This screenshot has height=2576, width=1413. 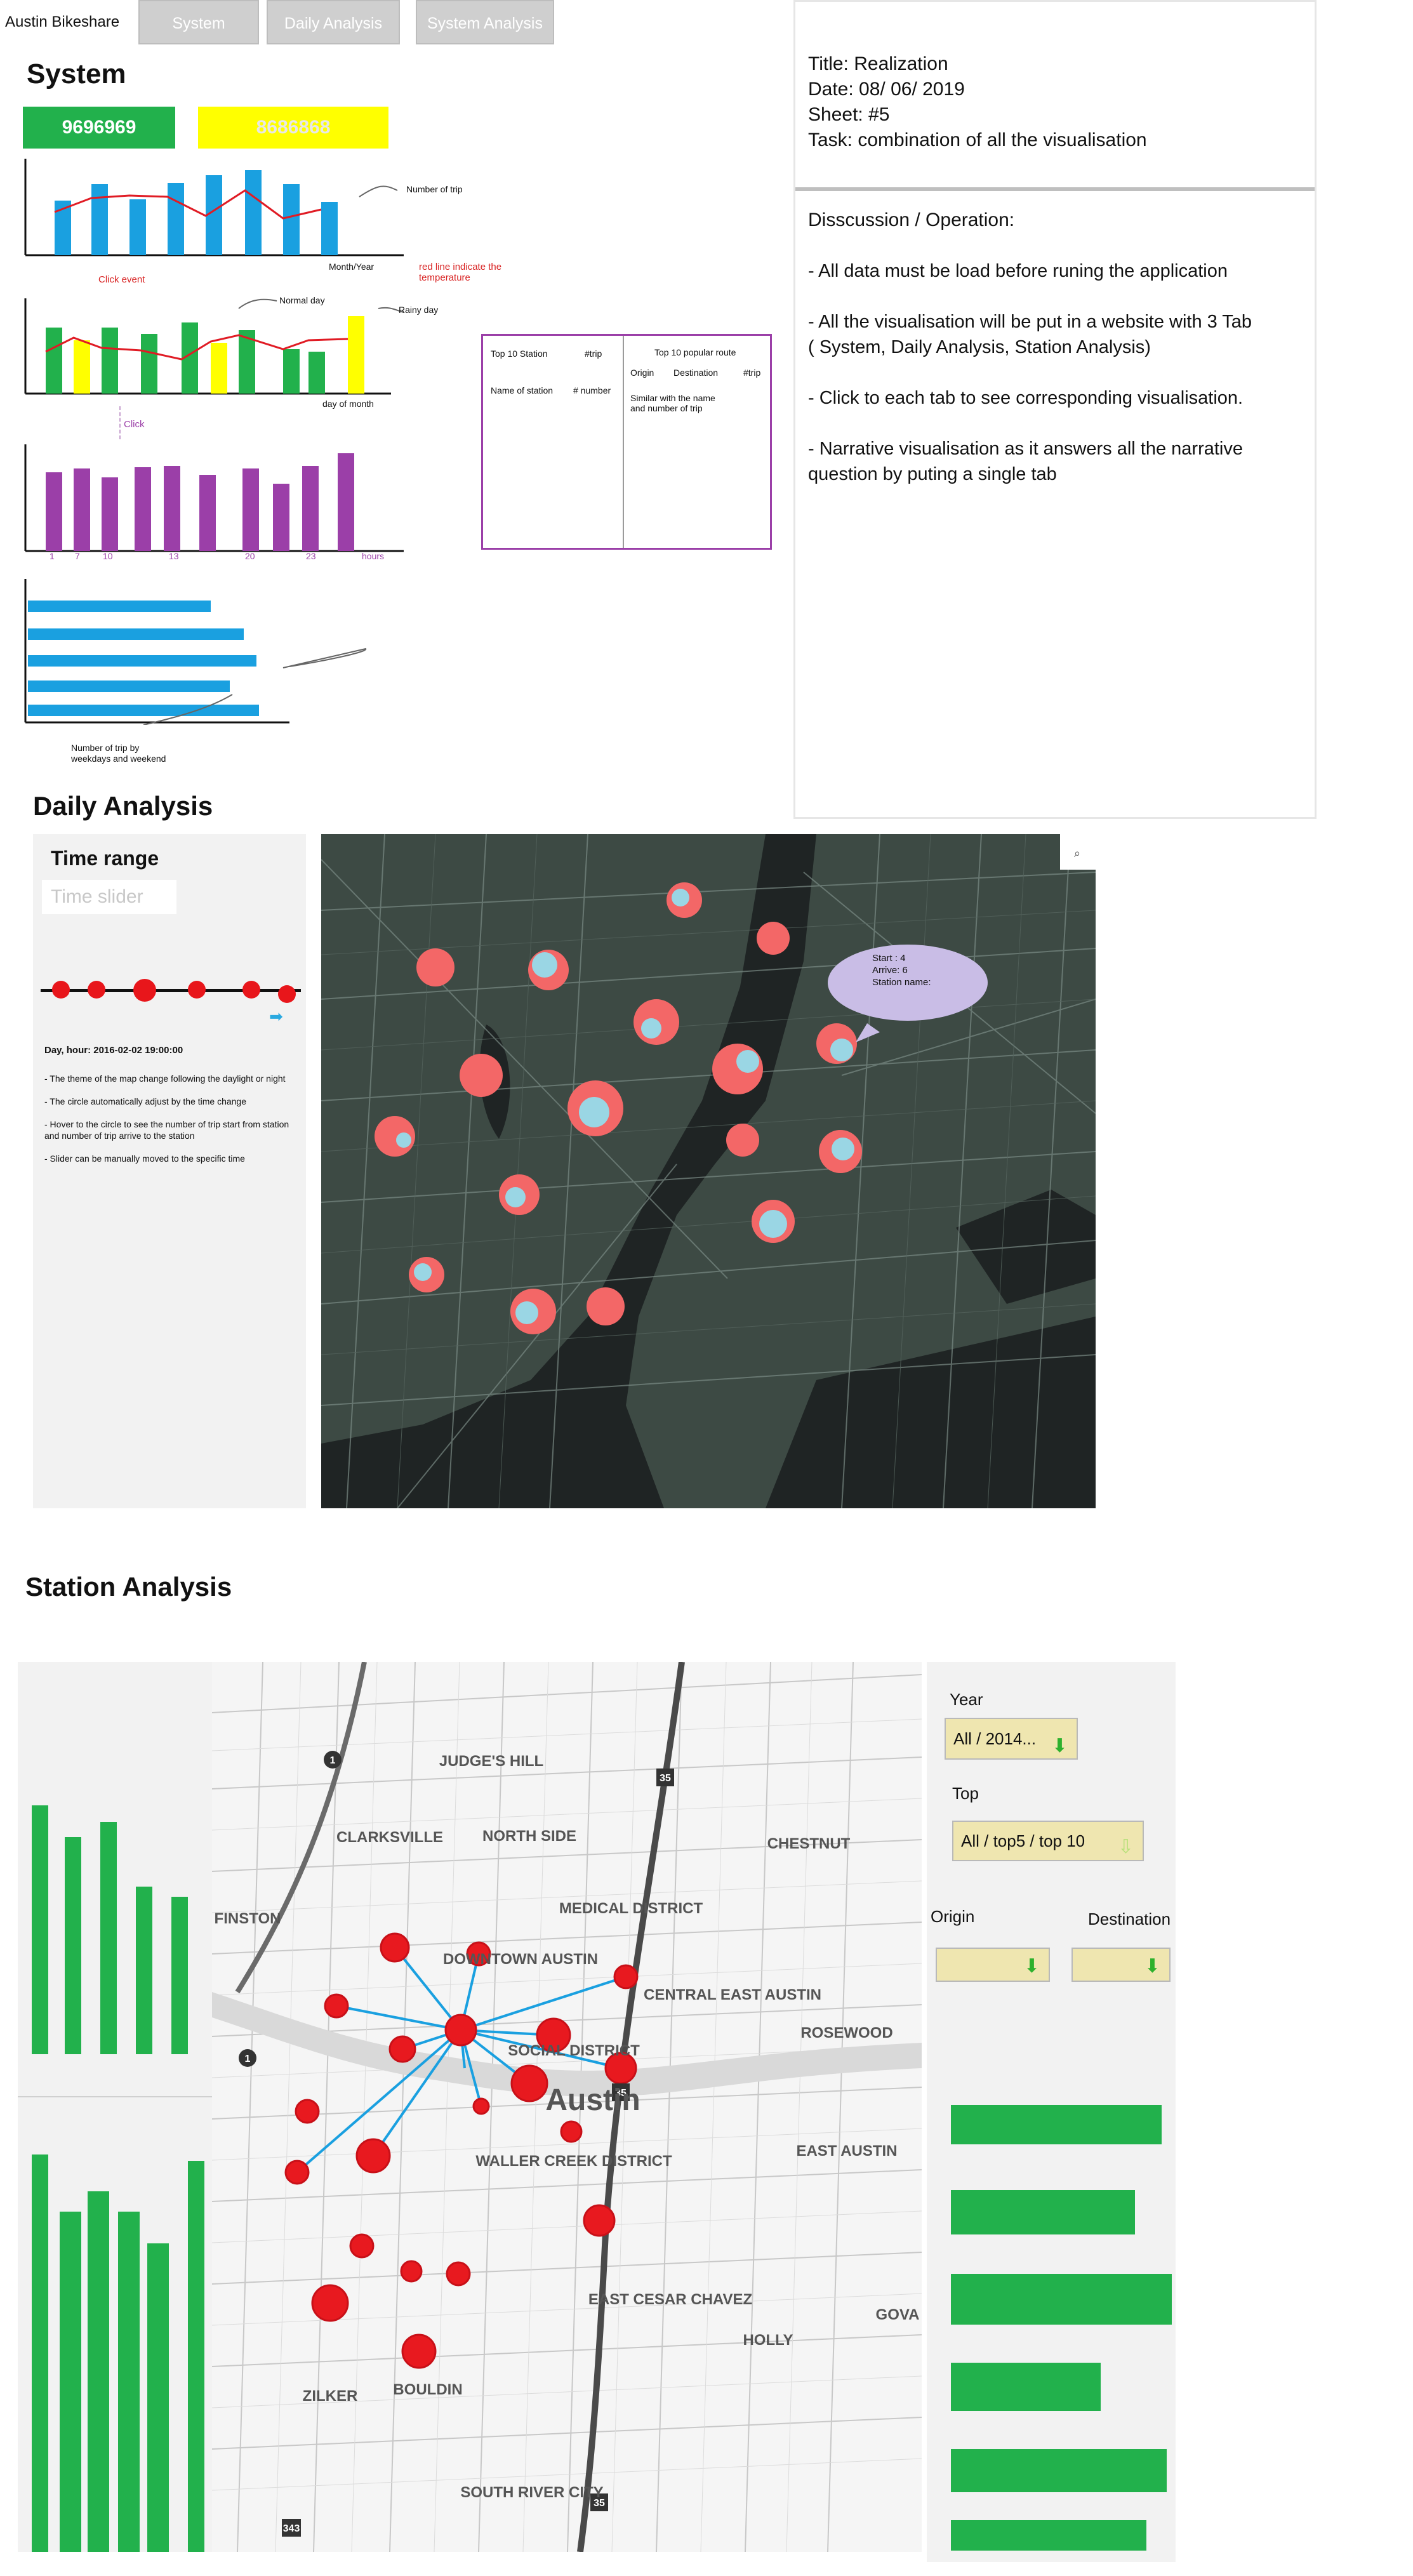 What do you see at coordinates (250, 556) in the screenshot?
I see `tick: 20` at bounding box center [250, 556].